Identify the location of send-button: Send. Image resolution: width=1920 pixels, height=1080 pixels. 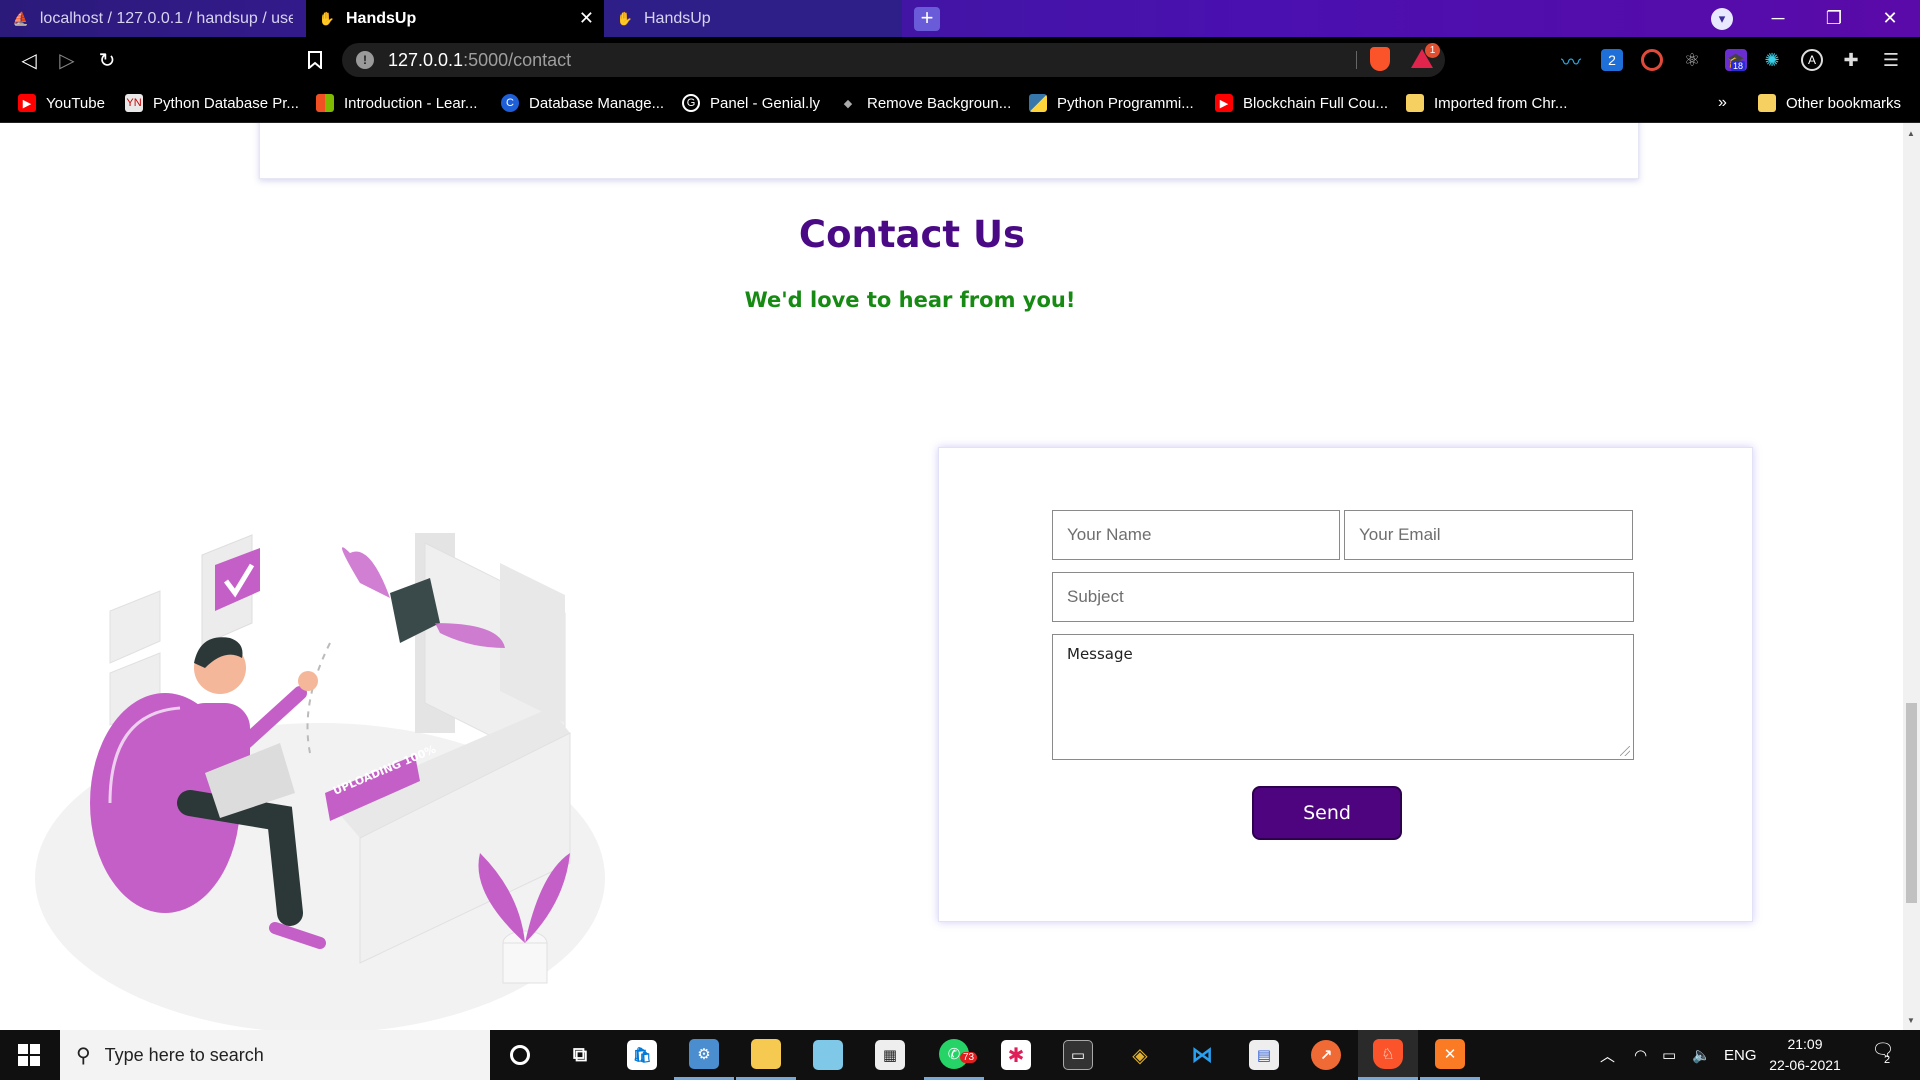
(1327, 813).